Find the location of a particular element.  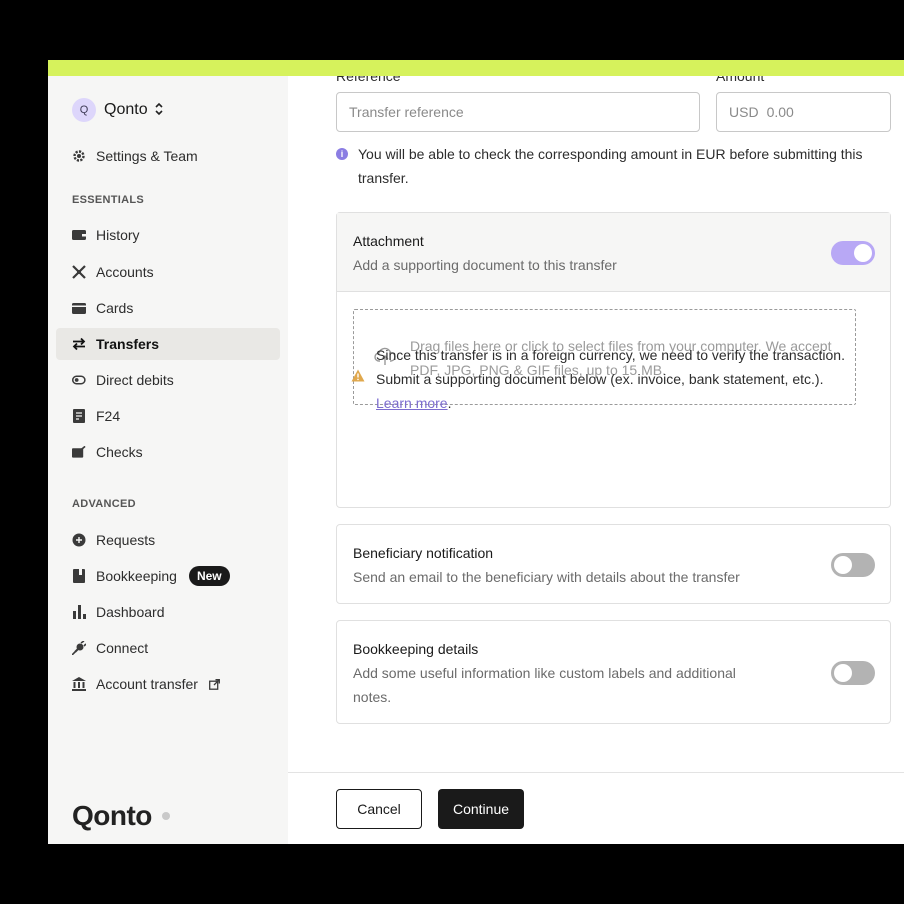

sidebar-item-account-transfer: Account transfer is located at coordinates (168, 684).